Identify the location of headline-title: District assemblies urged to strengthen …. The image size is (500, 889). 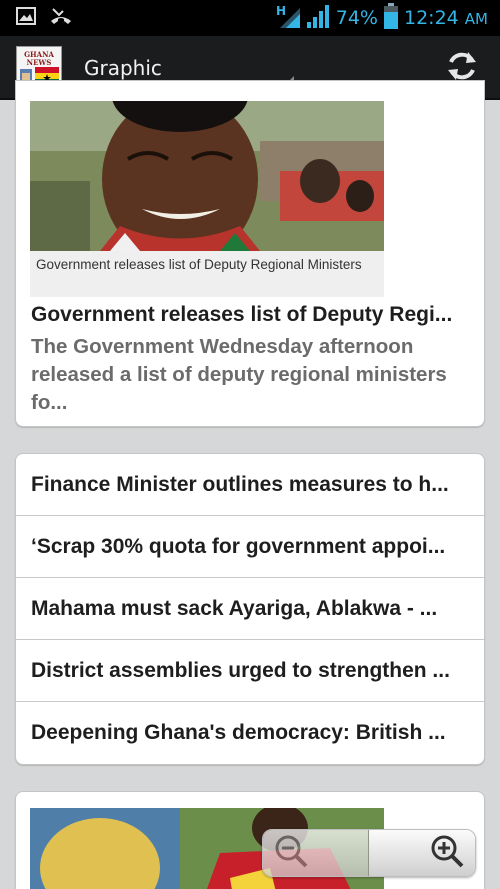
(240, 670).